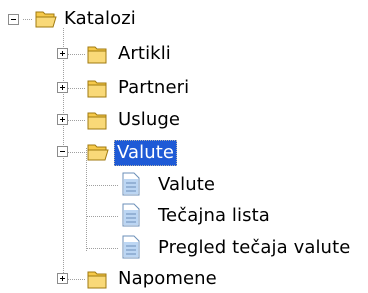 This screenshot has height=293, width=368. Describe the element at coordinates (214, 215) in the screenshot. I see `tree-node-label: Tečajna lista` at that location.